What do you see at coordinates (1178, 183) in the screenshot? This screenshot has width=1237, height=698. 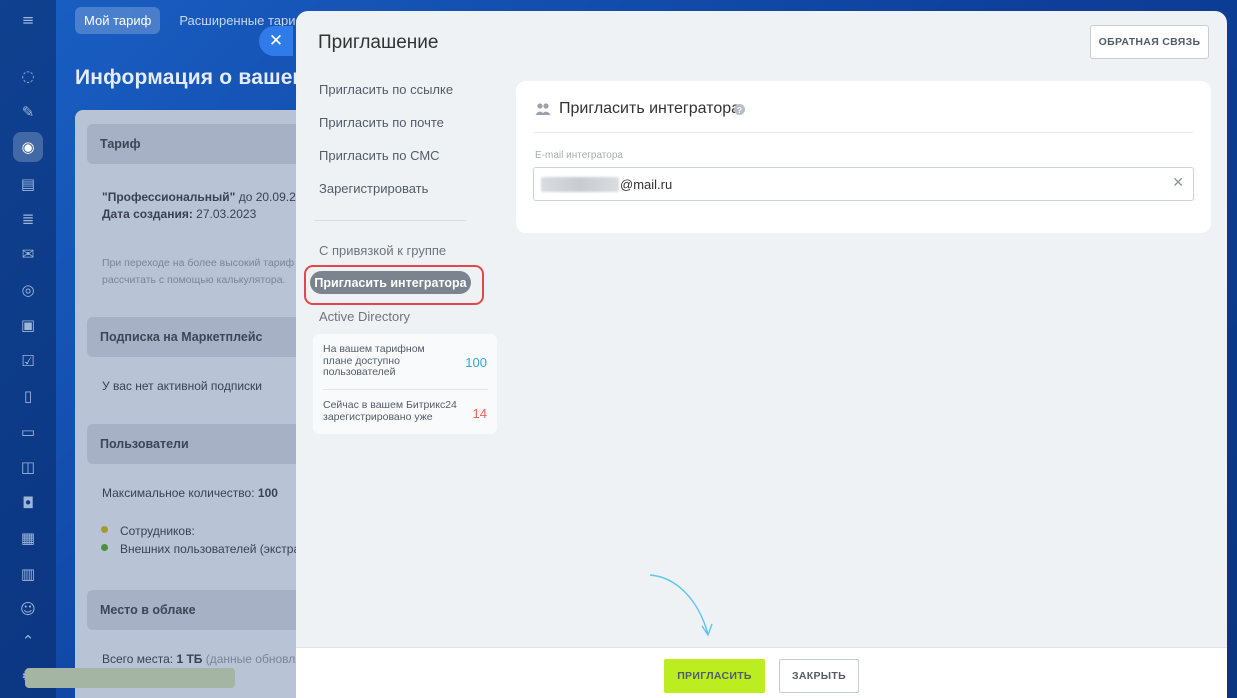 I see `clear-icon: ✕` at bounding box center [1178, 183].